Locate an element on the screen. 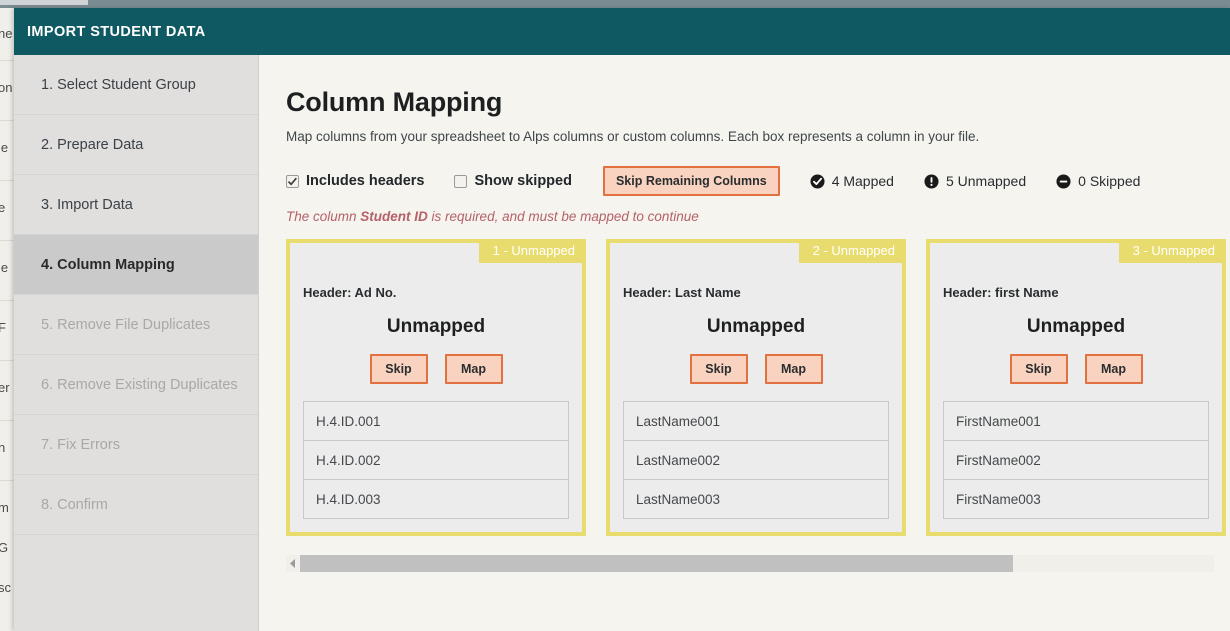 Image resolution: width=1230 pixels, height=631 pixels. sidebar-step-label: 6. Remove Existing Duplicates is located at coordinates (139, 384).